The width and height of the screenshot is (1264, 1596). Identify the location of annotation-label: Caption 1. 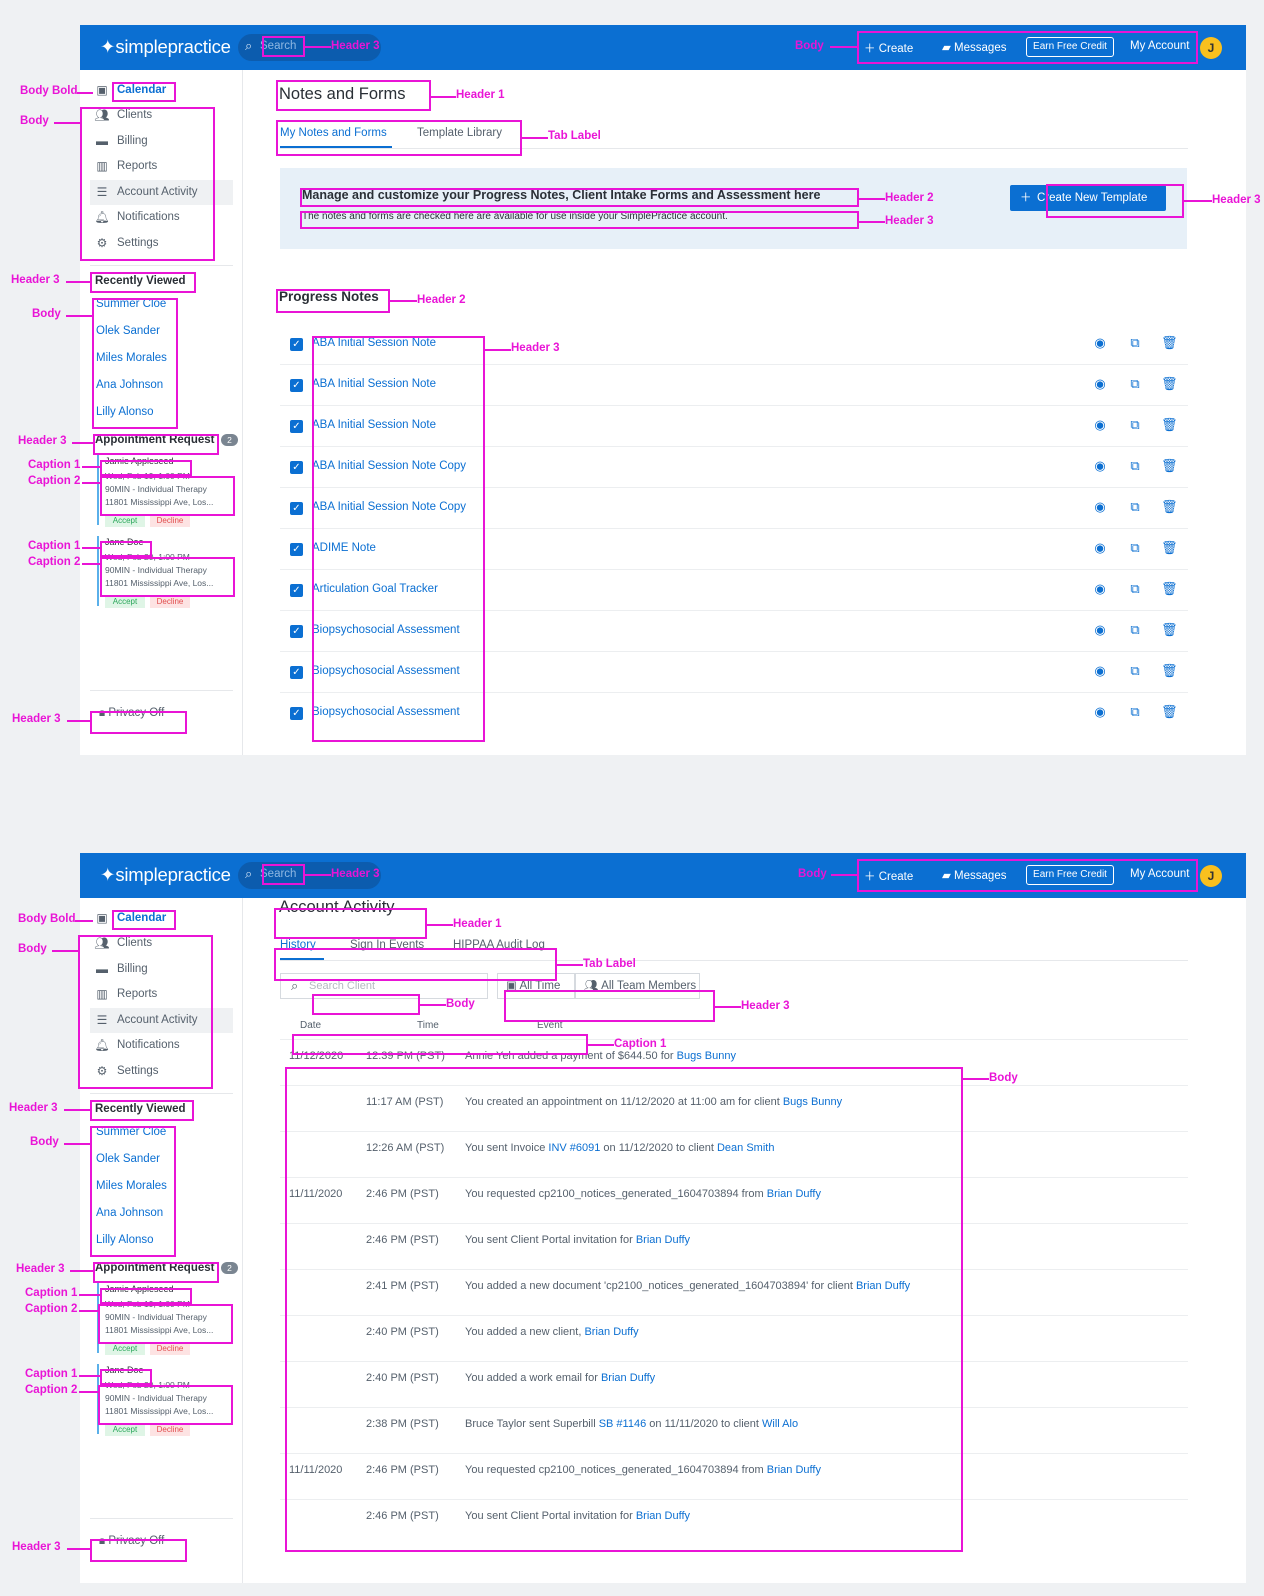
(51, 1293).